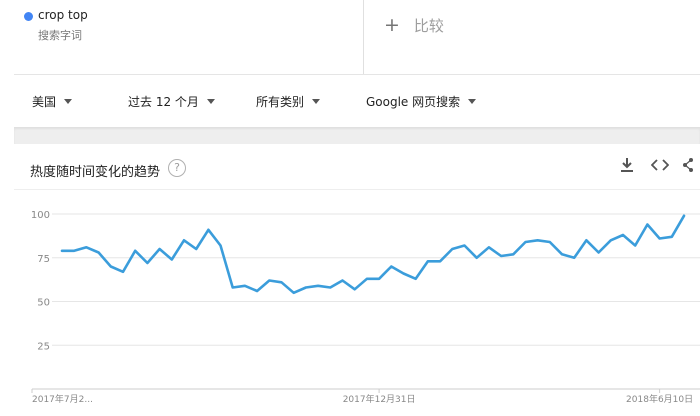 This screenshot has width=700, height=416. What do you see at coordinates (60, 35) in the screenshot?
I see `search-term-type: 搜索字词` at bounding box center [60, 35].